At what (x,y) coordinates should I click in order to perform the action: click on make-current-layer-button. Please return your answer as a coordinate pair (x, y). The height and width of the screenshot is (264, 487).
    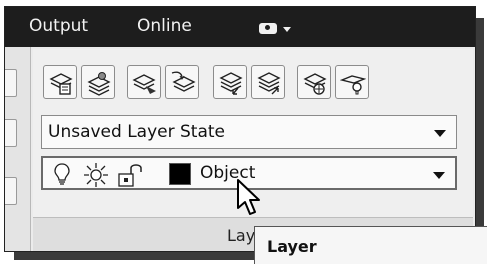
    Looking at the image, I should click on (144, 82).